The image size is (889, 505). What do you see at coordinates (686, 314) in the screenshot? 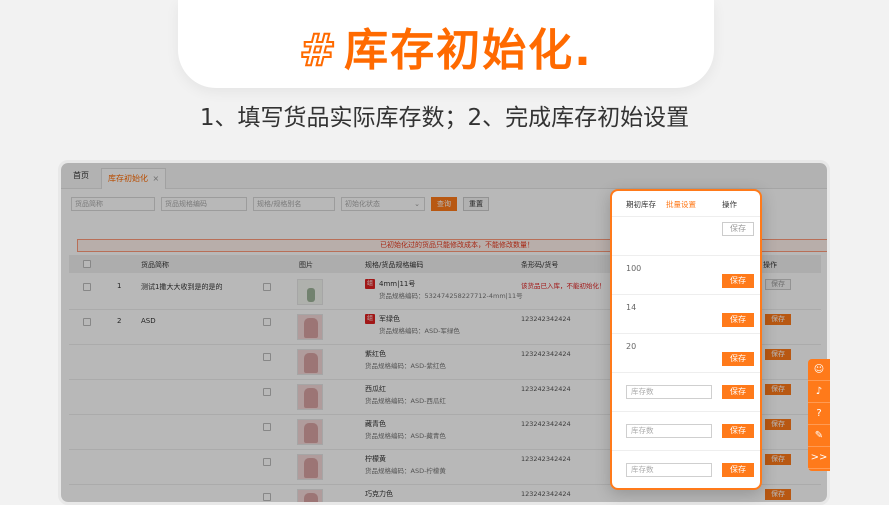
I see `popup-row: 14 保存` at bounding box center [686, 314].